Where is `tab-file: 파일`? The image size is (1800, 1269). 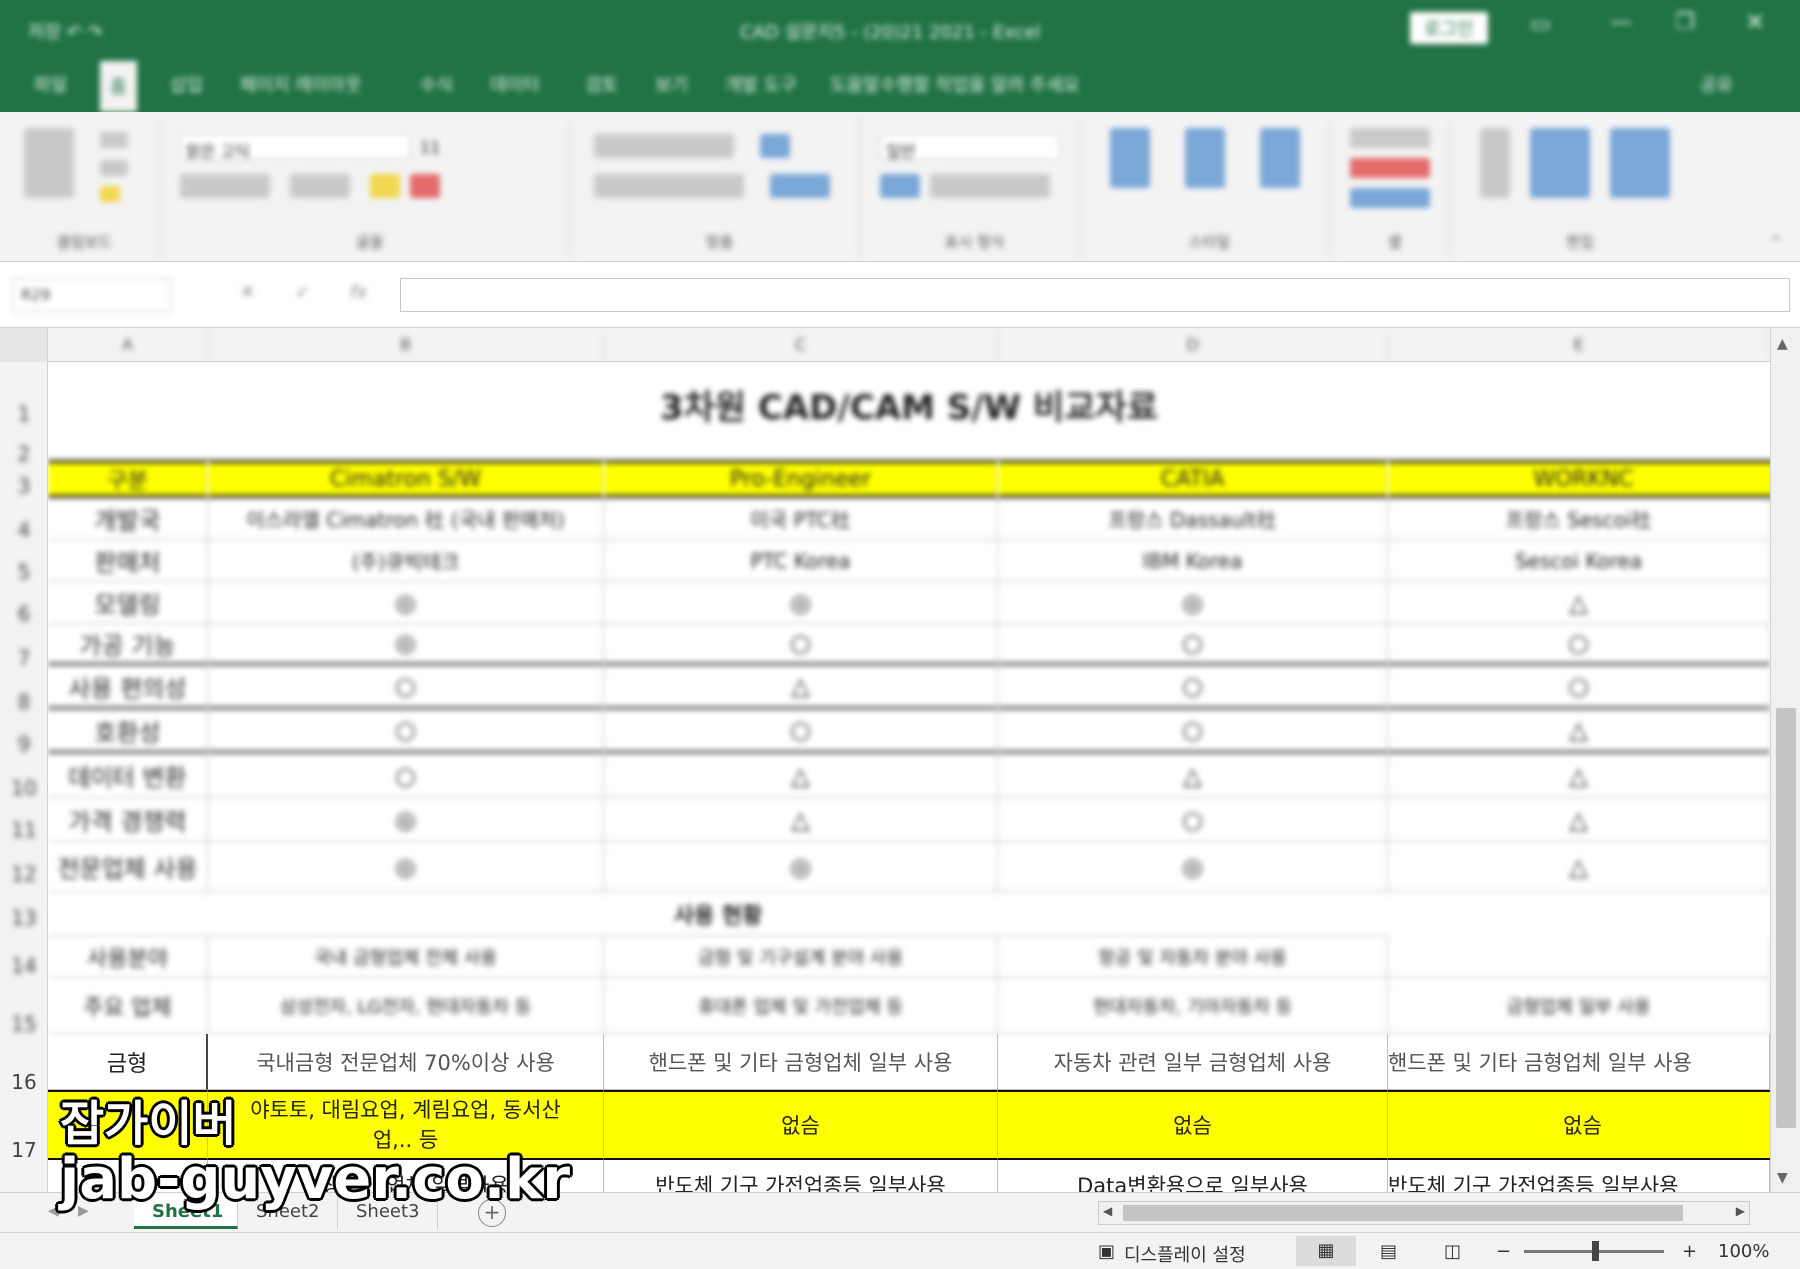 tab-file: 파일 is located at coordinates (50, 84).